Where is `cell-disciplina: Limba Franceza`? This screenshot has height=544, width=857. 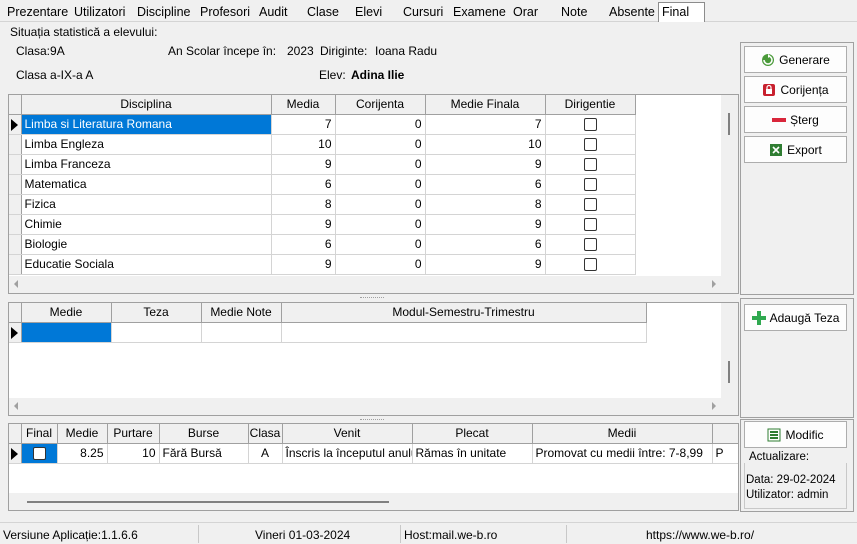 cell-disciplina: Limba Franceza is located at coordinates (146, 164).